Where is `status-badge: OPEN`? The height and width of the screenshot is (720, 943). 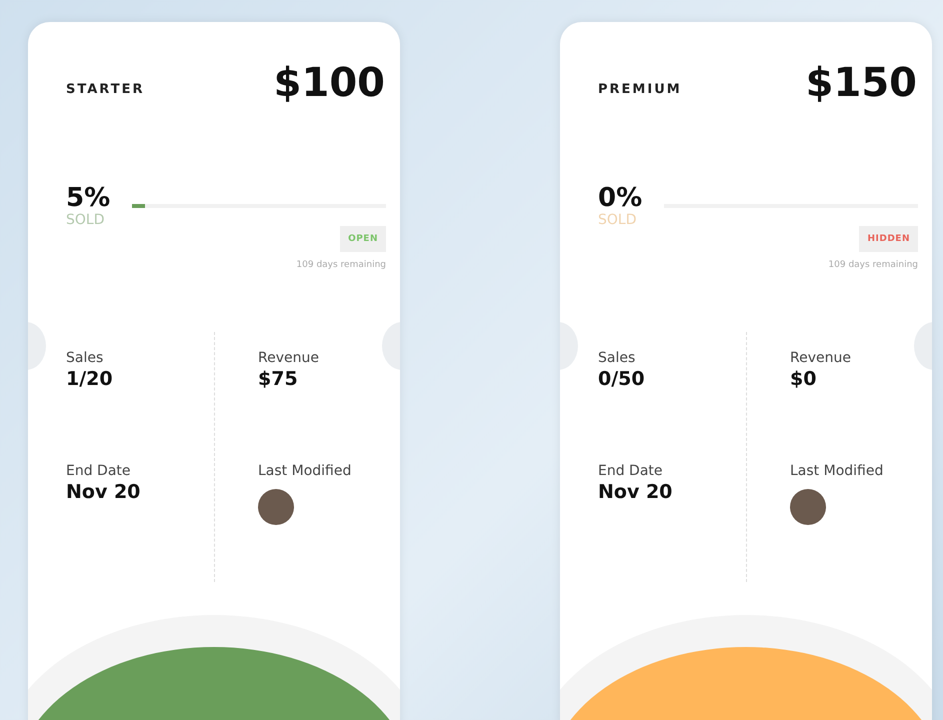
status-badge: OPEN is located at coordinates (363, 239).